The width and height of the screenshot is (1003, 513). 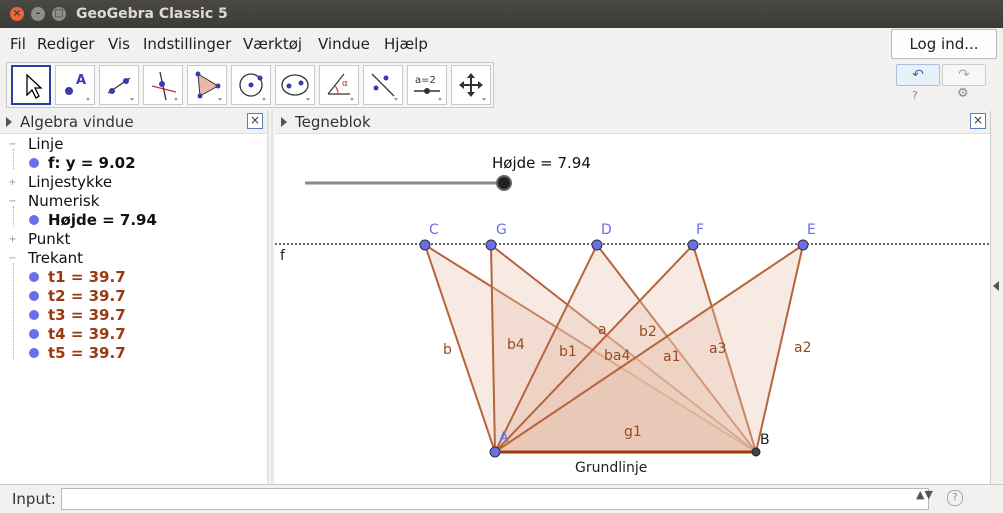 What do you see at coordinates (272, 44) in the screenshot?
I see `menu-tools: Værktøj` at bounding box center [272, 44].